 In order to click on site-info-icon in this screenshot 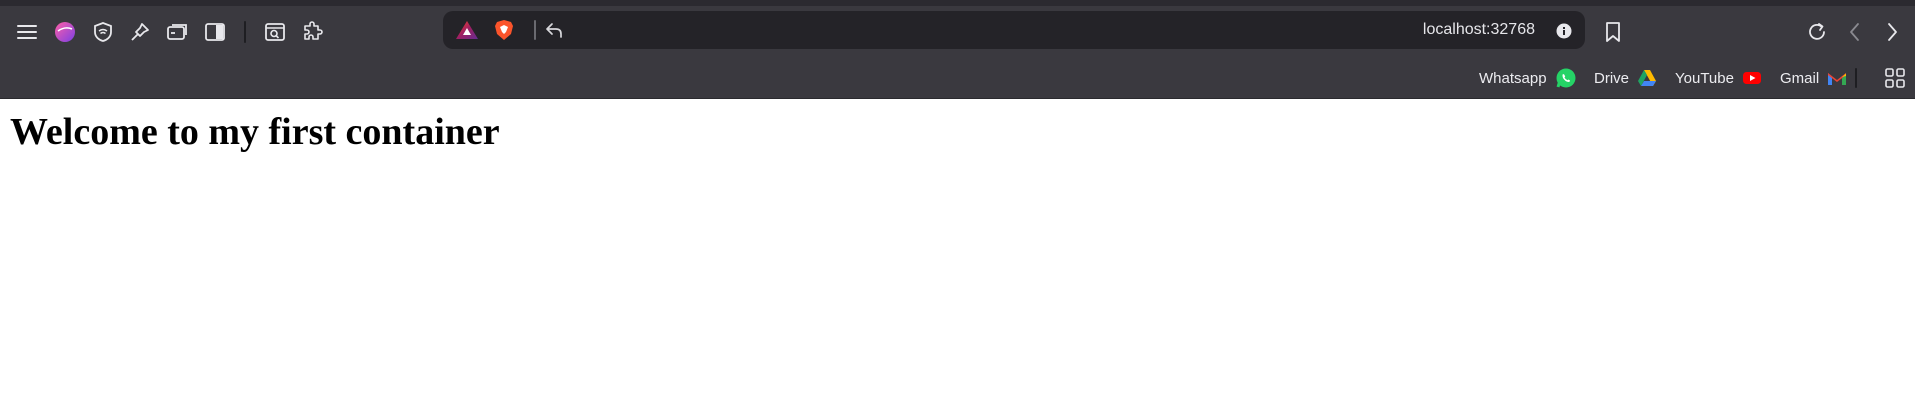, I will do `click(1564, 31)`.